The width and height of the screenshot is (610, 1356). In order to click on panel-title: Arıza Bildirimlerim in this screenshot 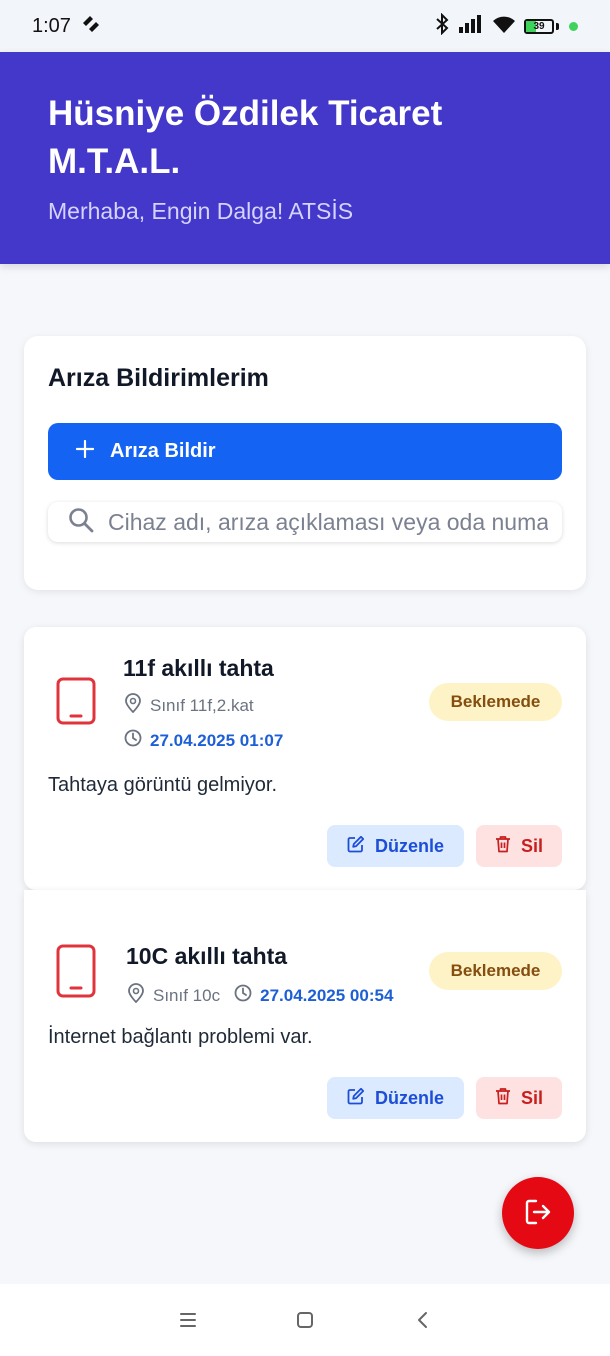, I will do `click(158, 378)`.